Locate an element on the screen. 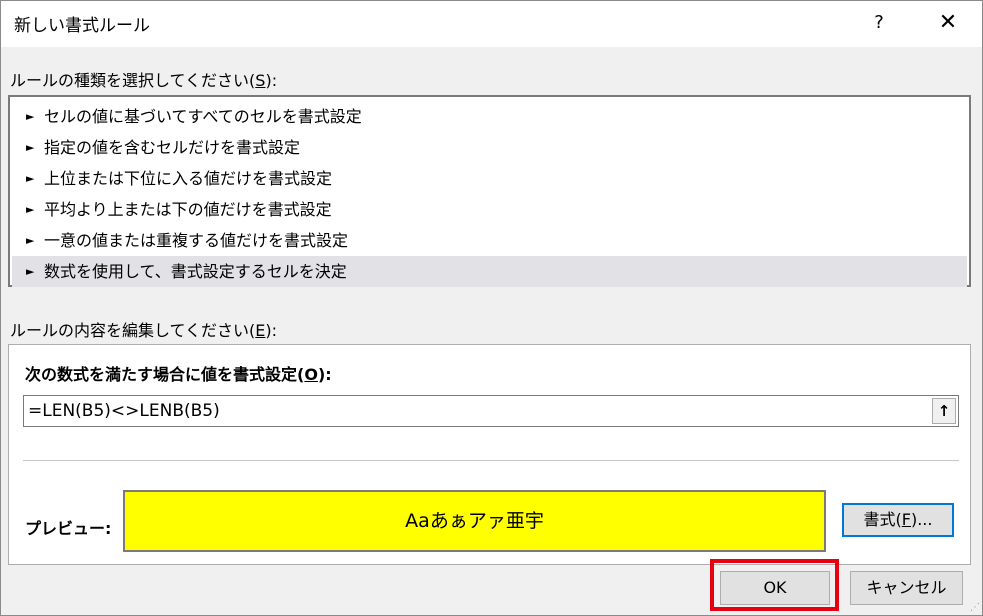  rule-type-item-label: 数式を使用して、書式設定するセルを決定 is located at coordinates (195, 271).